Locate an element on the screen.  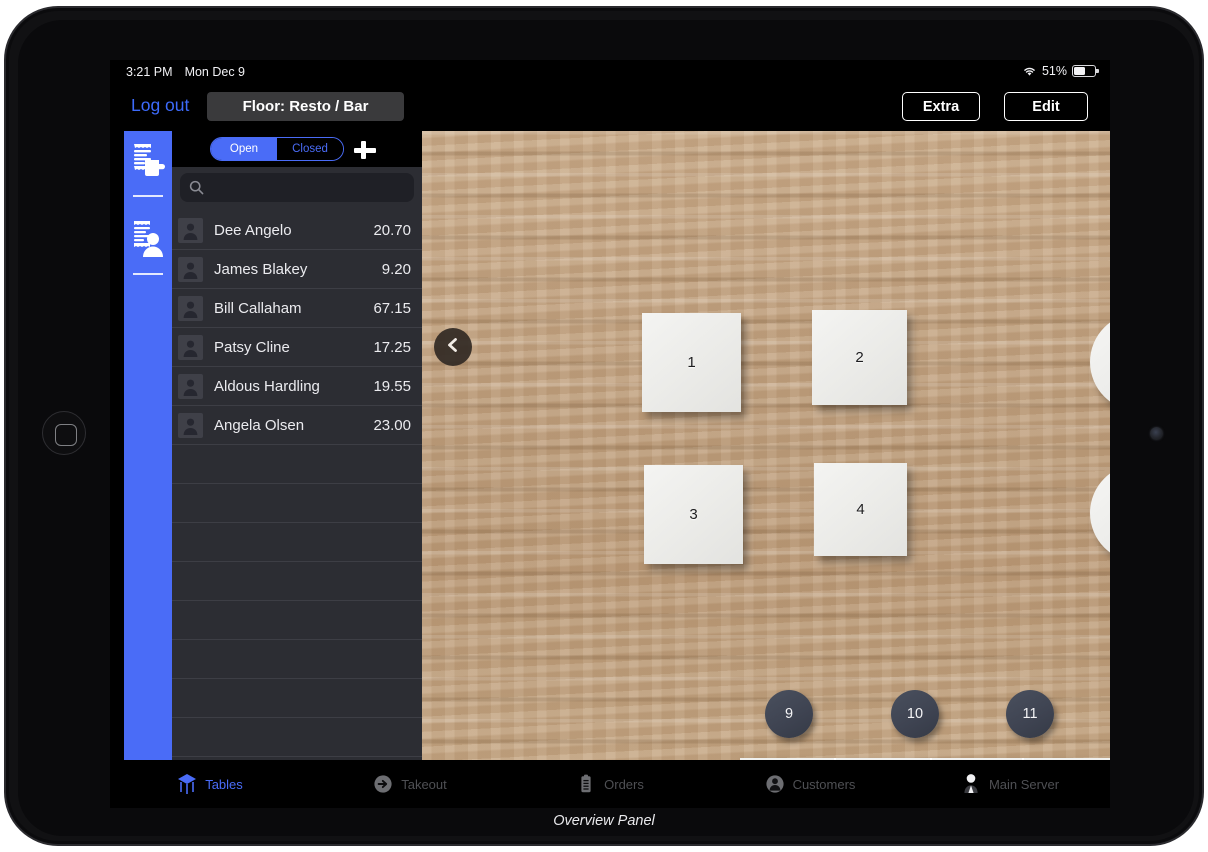
tab-takeout: Takeout is located at coordinates (410, 784).